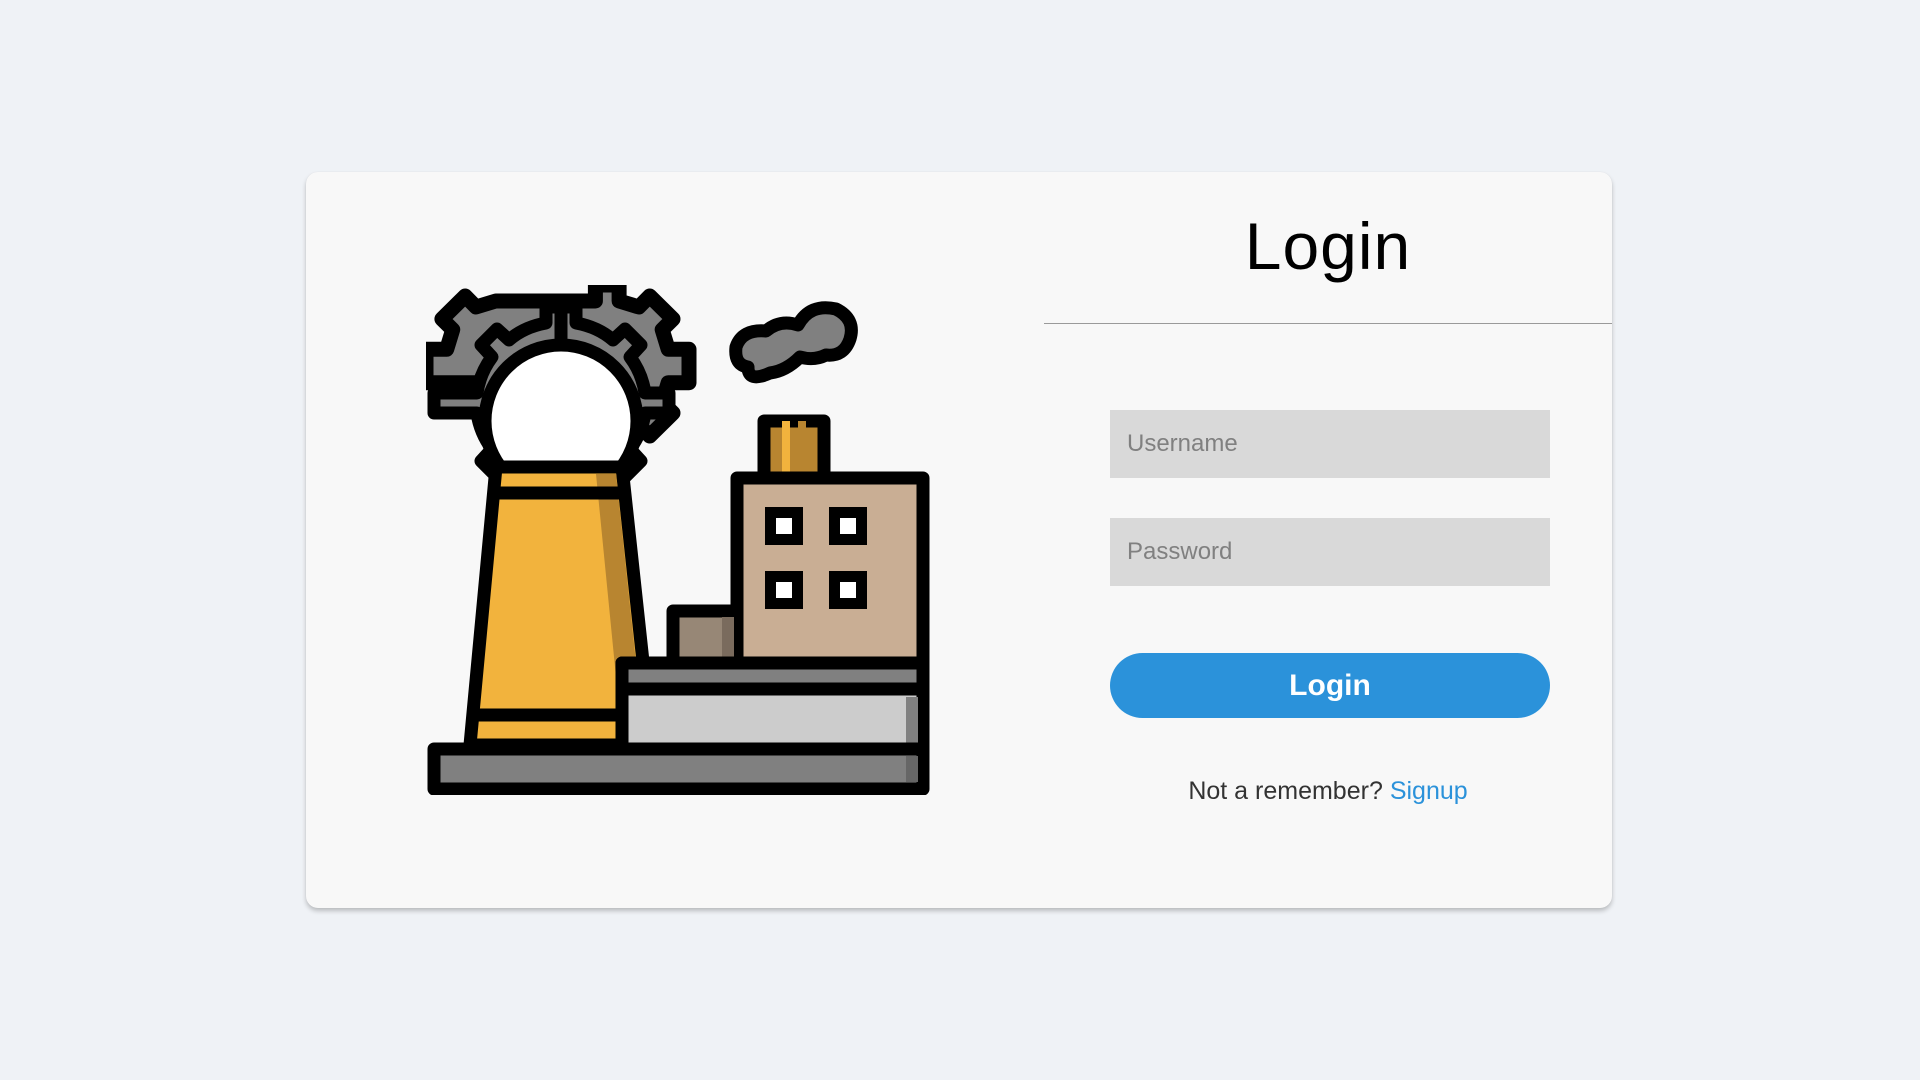 This screenshot has width=1920, height=1080. Describe the element at coordinates (1285, 791) in the screenshot. I see `signup-prompt: Not a remember?` at that location.